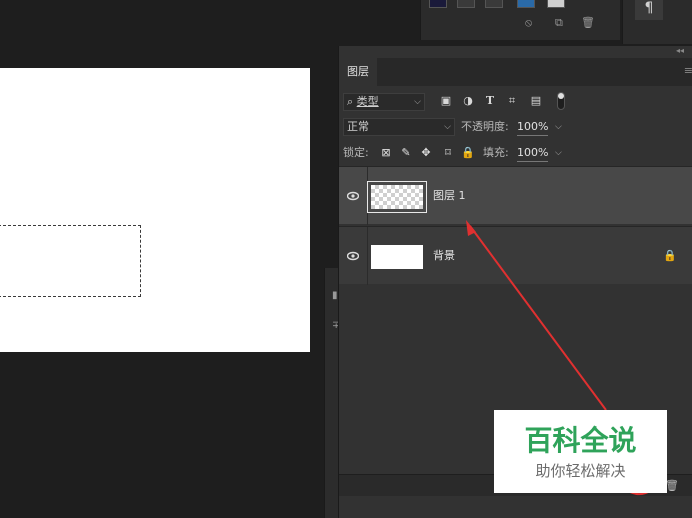 This screenshot has height=518, width=692. I want to click on selection-marquee, so click(70, 261).